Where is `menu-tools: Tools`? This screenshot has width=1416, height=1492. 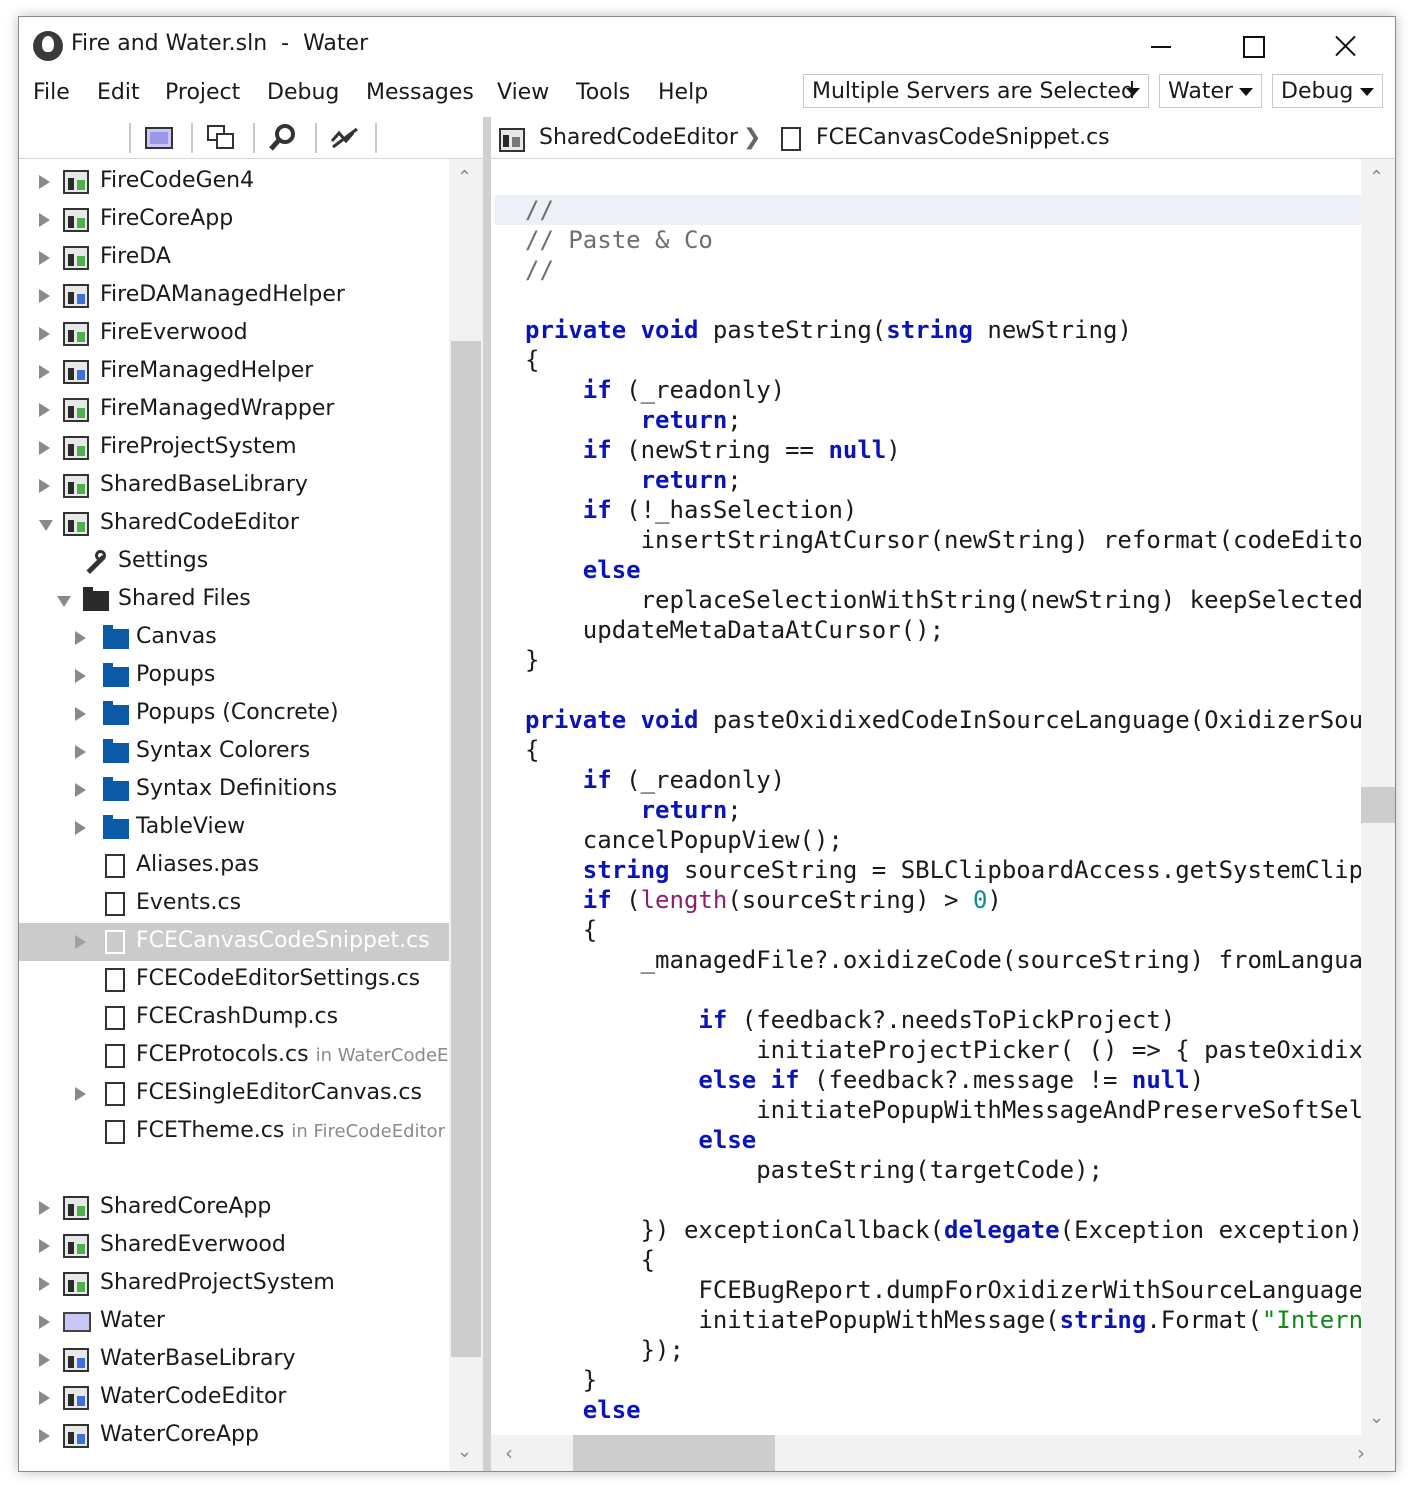
menu-tools: Tools is located at coordinates (603, 92).